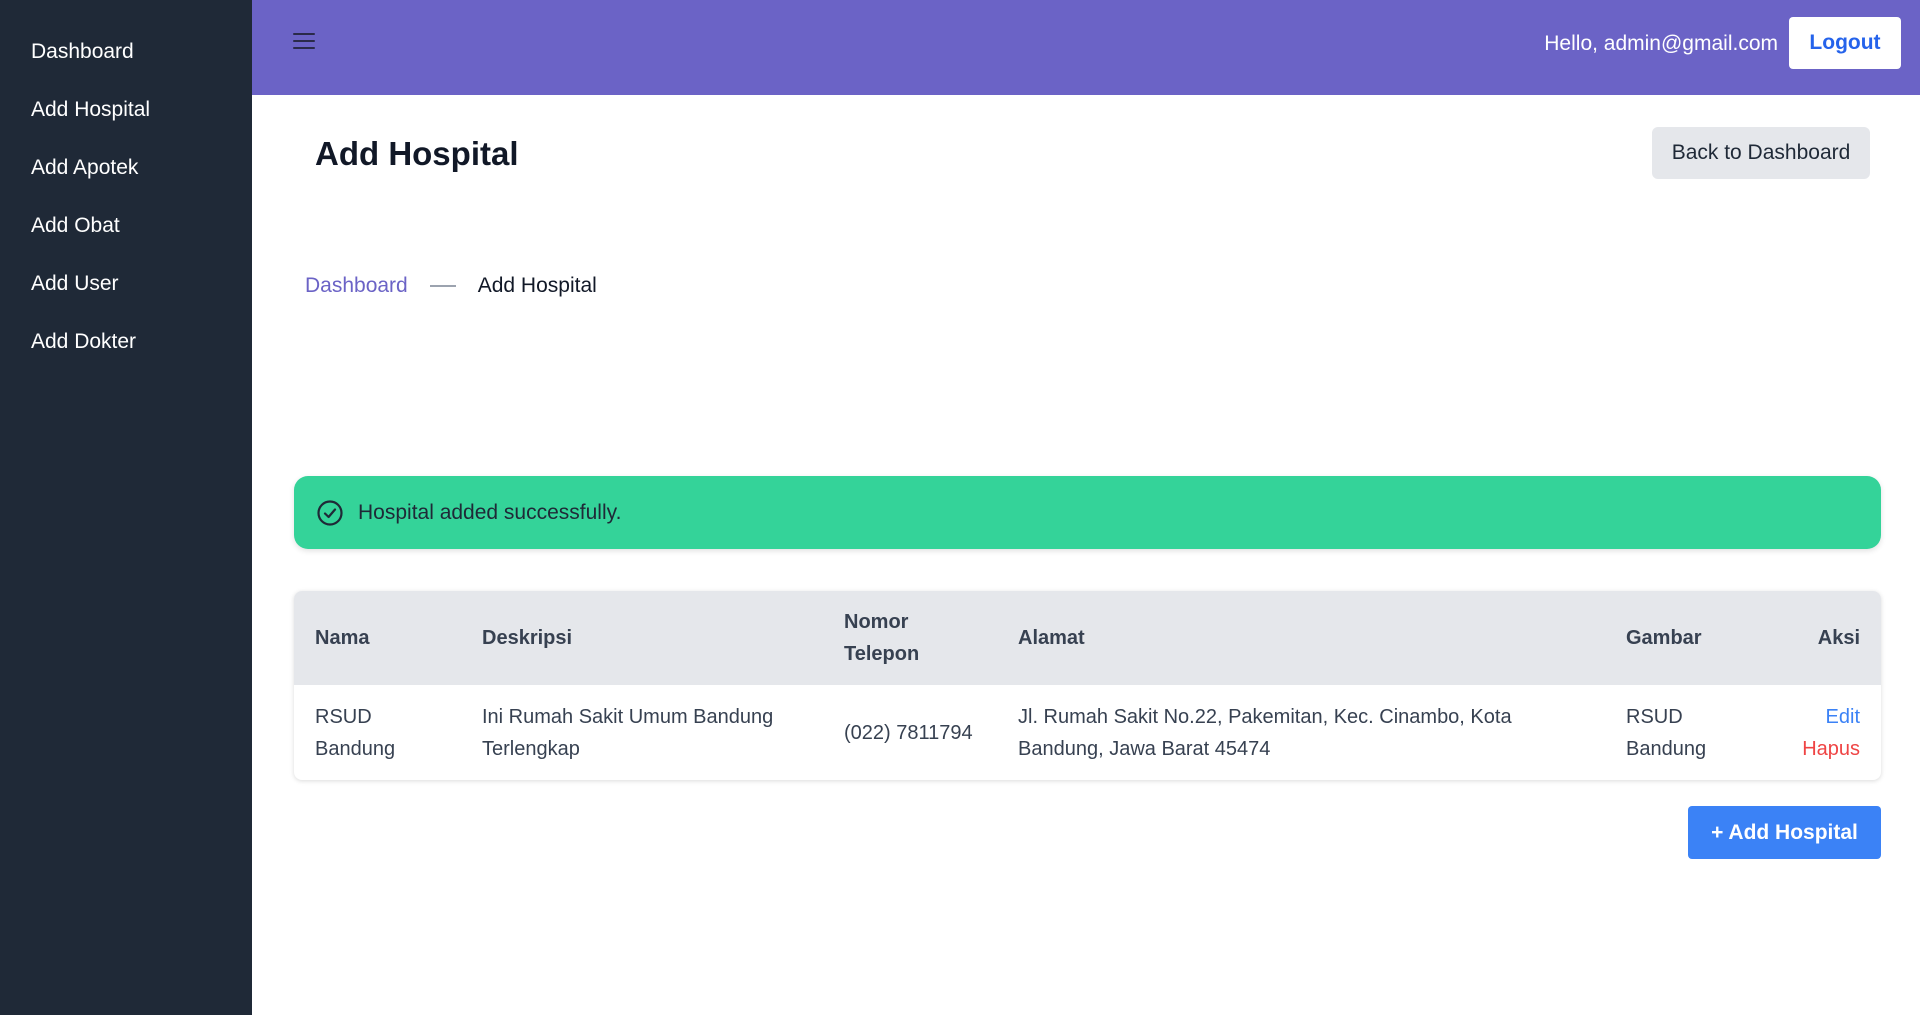 The width and height of the screenshot is (1920, 1015). Describe the element at coordinates (1086, 47) in the screenshot. I see `top-bar: Hello, admin@gmail.com Logout` at that location.